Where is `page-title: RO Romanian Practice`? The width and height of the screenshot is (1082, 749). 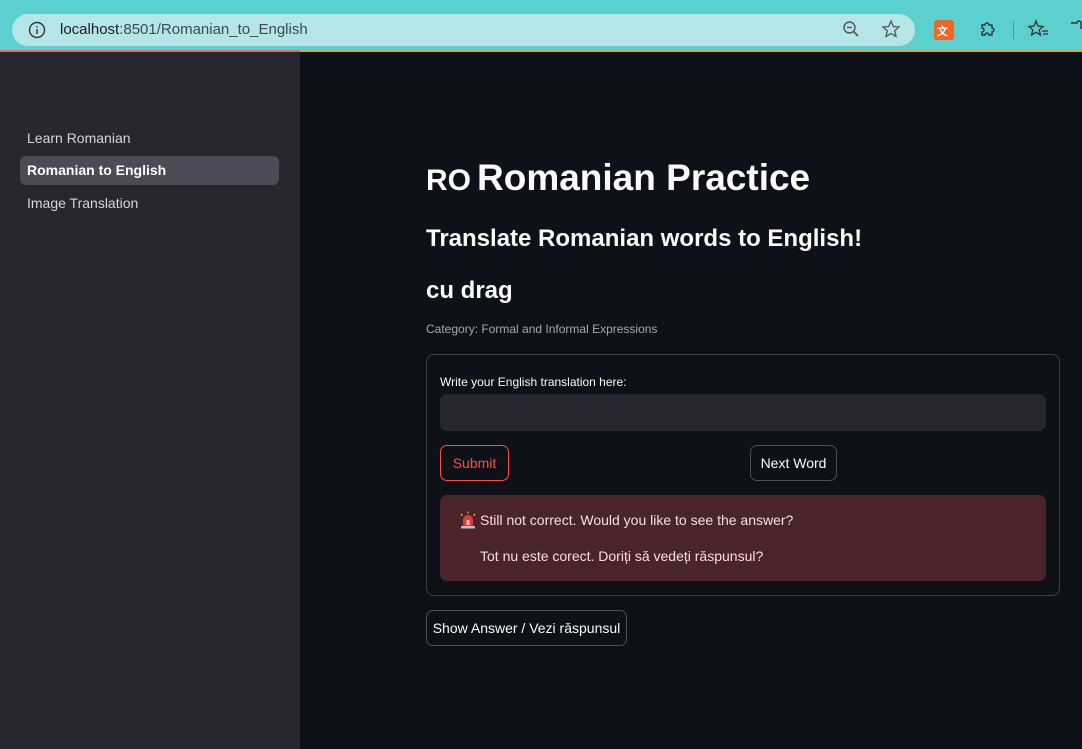
page-title: RO Romanian Practice is located at coordinates (618, 179).